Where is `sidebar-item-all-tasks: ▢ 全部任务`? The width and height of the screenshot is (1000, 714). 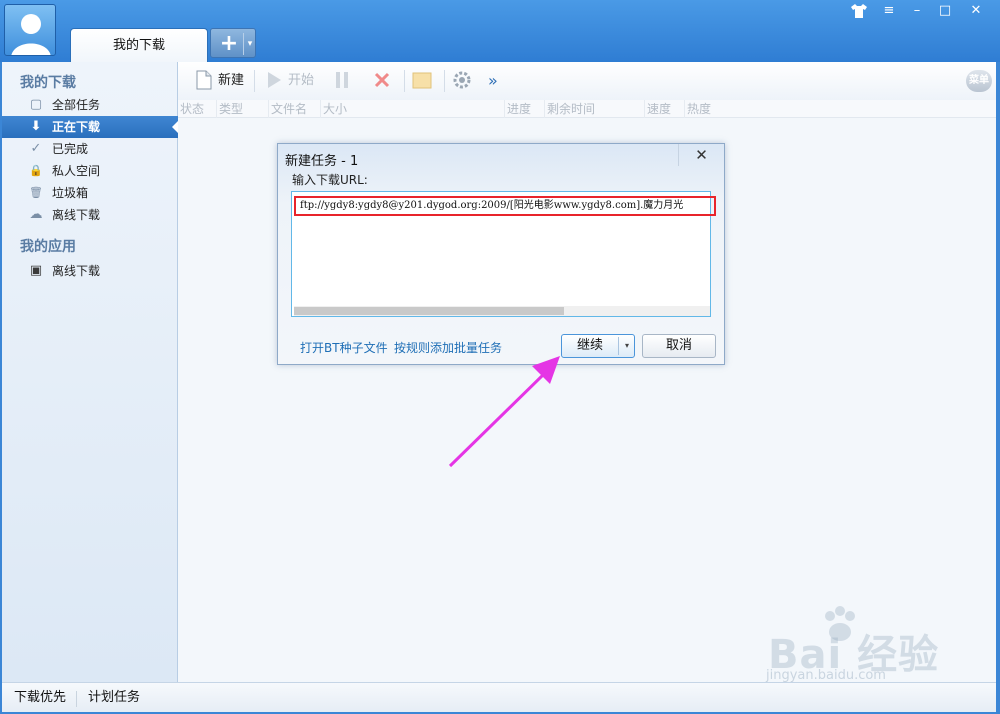 sidebar-item-all-tasks: ▢ 全部任务 is located at coordinates (90, 105).